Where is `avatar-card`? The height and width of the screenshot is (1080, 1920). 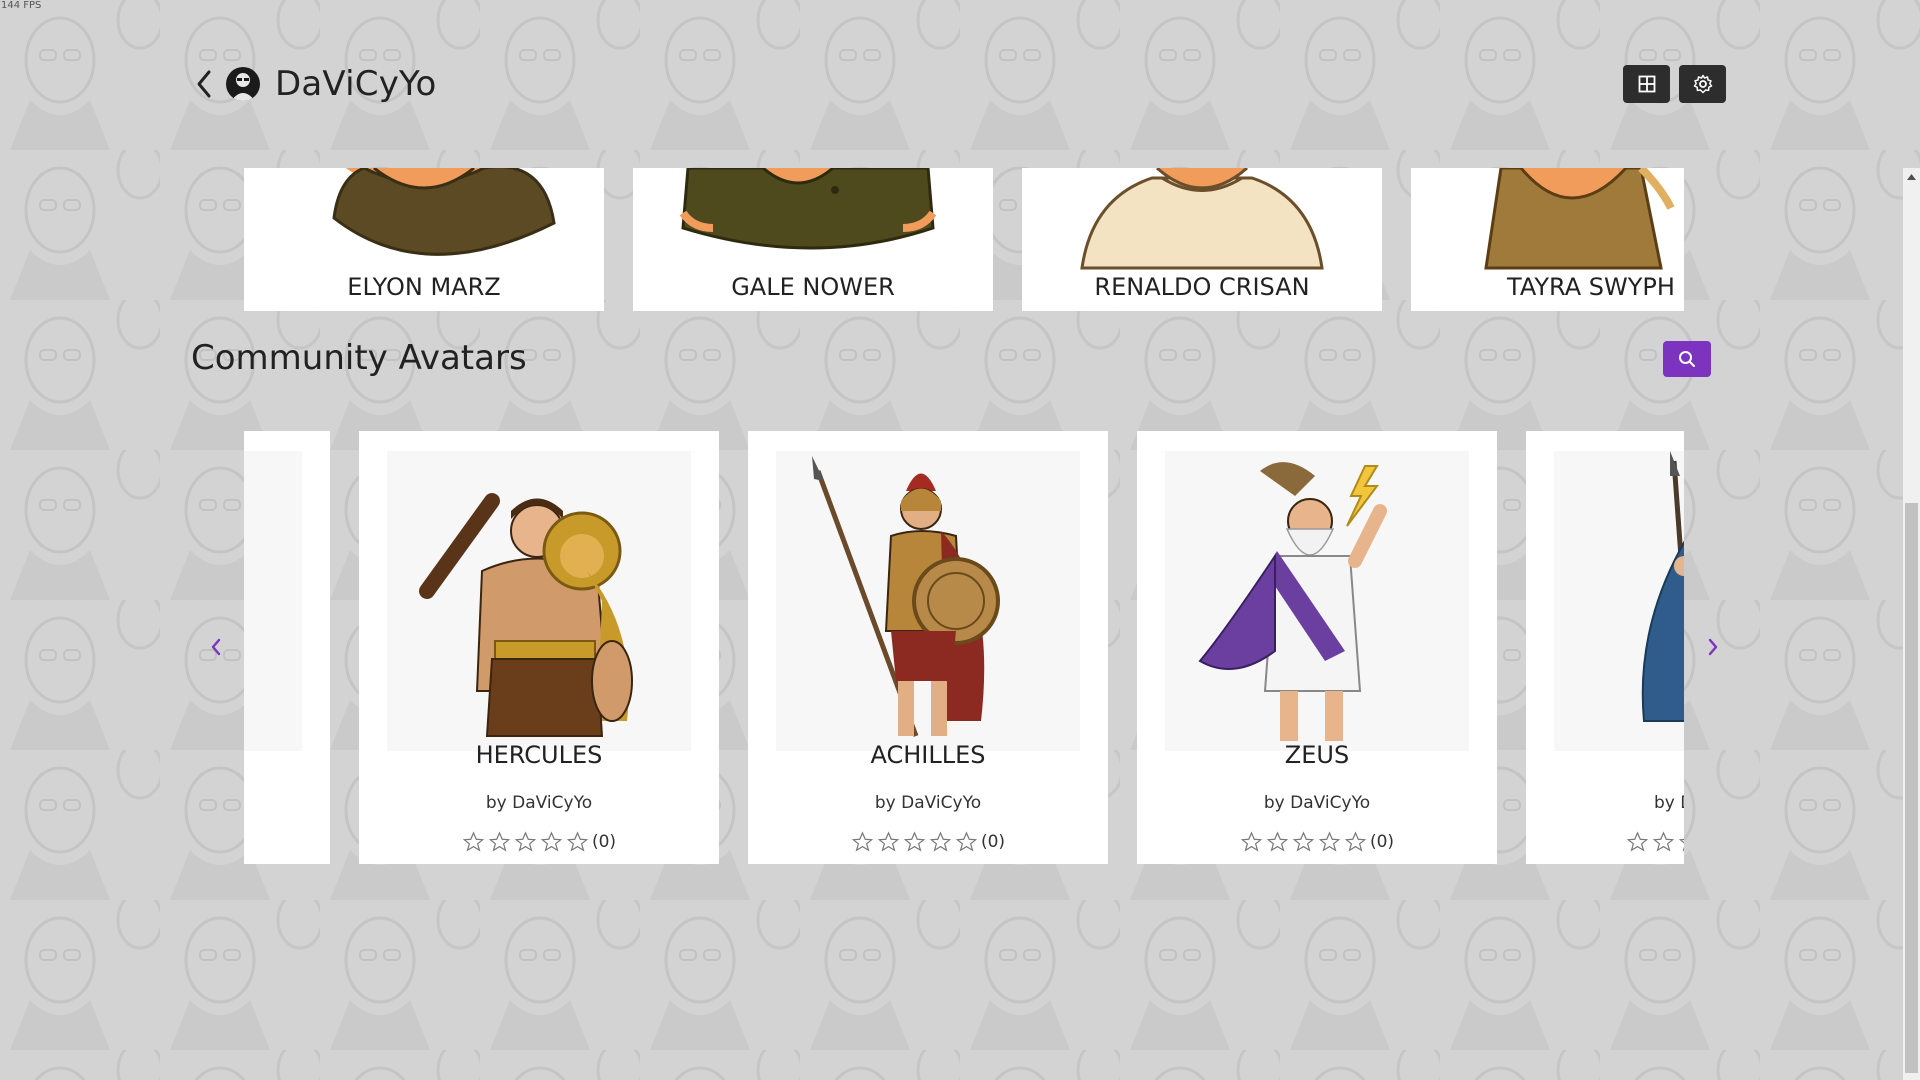
avatar-card is located at coordinates (287, 647).